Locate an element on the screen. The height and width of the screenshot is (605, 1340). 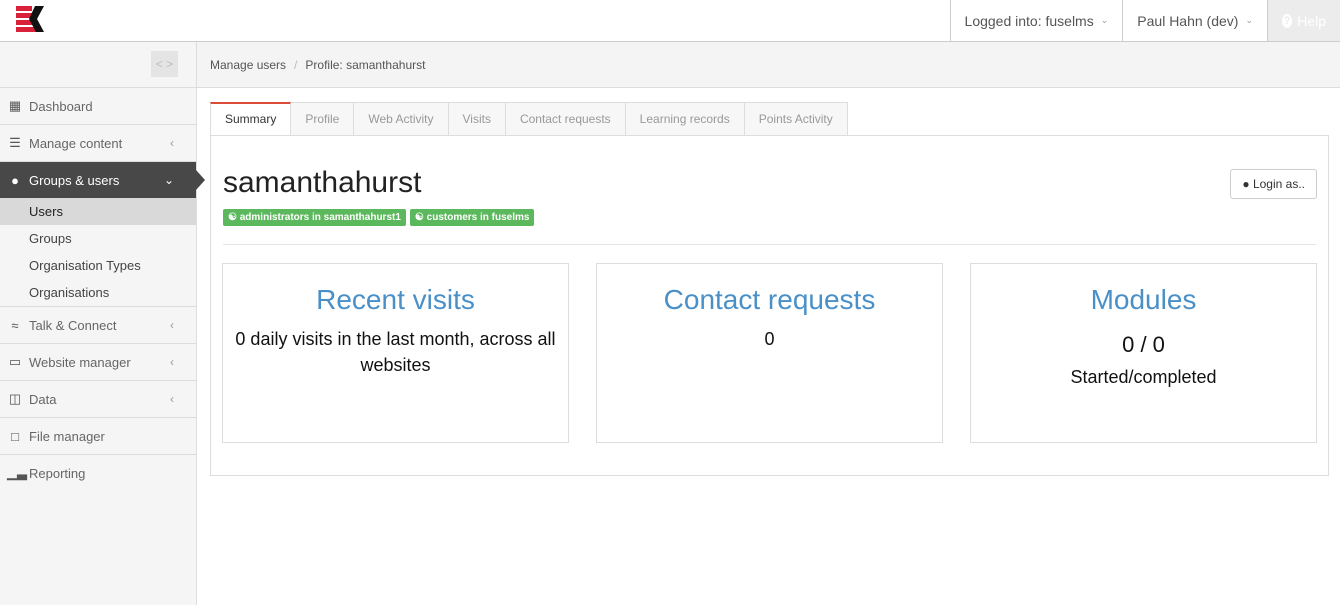
sidebar-item-groups-users: ● Groups & users ⌄ is located at coordinates (102, 179).